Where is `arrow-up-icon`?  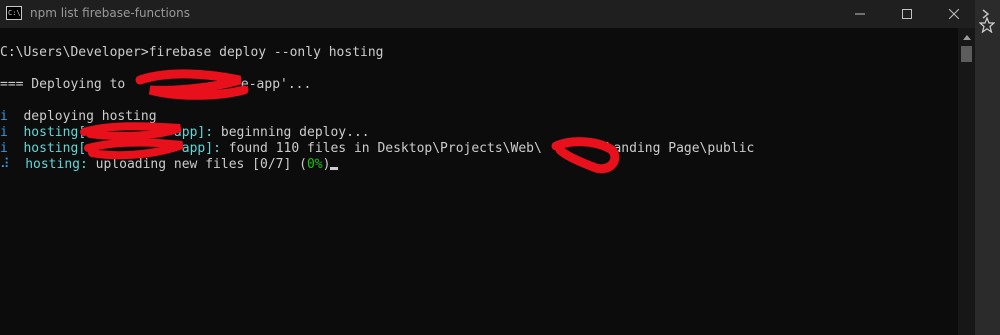
arrow-up-icon is located at coordinates (966, 37).